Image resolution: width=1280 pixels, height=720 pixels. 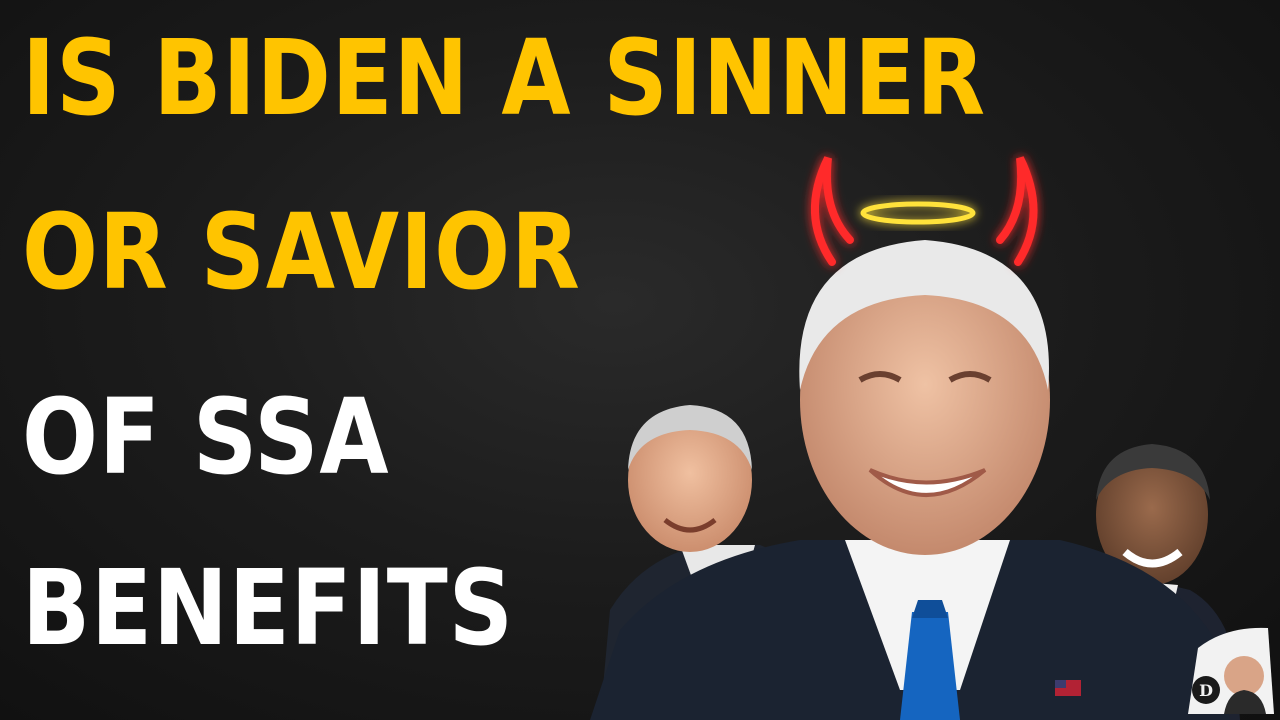 What do you see at coordinates (1231, 670) in the screenshot?
I see `channel-logo-badge: D` at bounding box center [1231, 670].